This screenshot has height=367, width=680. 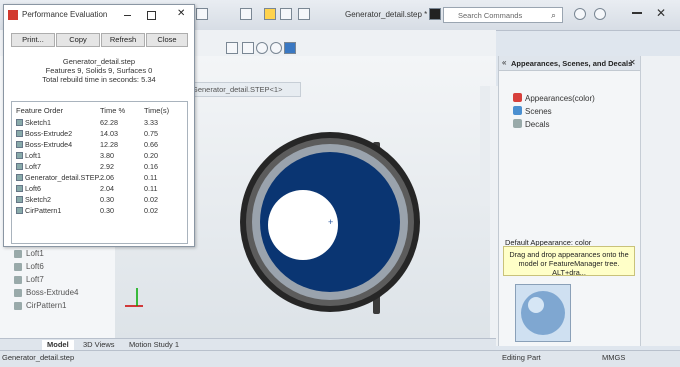 I want to click on rebuild-icon, so click(x=276, y=48).